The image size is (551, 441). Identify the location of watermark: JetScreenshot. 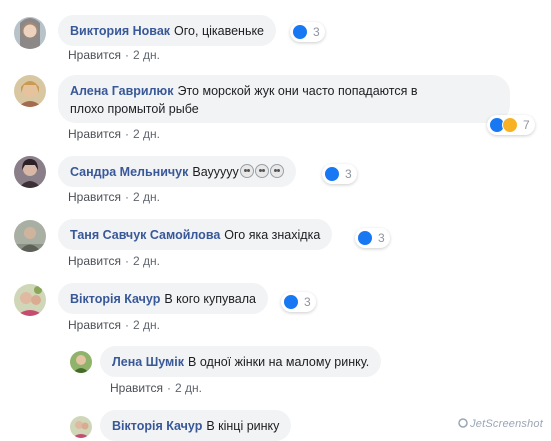
(500, 424).